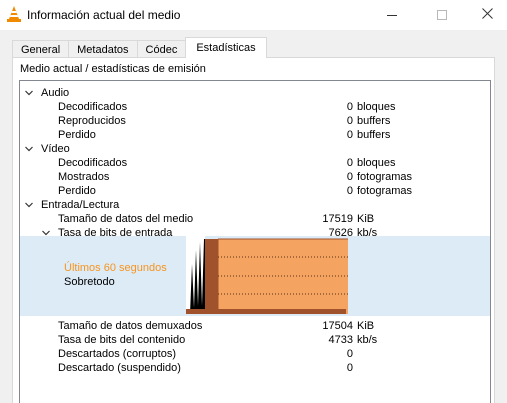 The width and height of the screenshot is (507, 403). I want to click on stat-label: Descartado (suspendido), so click(119, 368).